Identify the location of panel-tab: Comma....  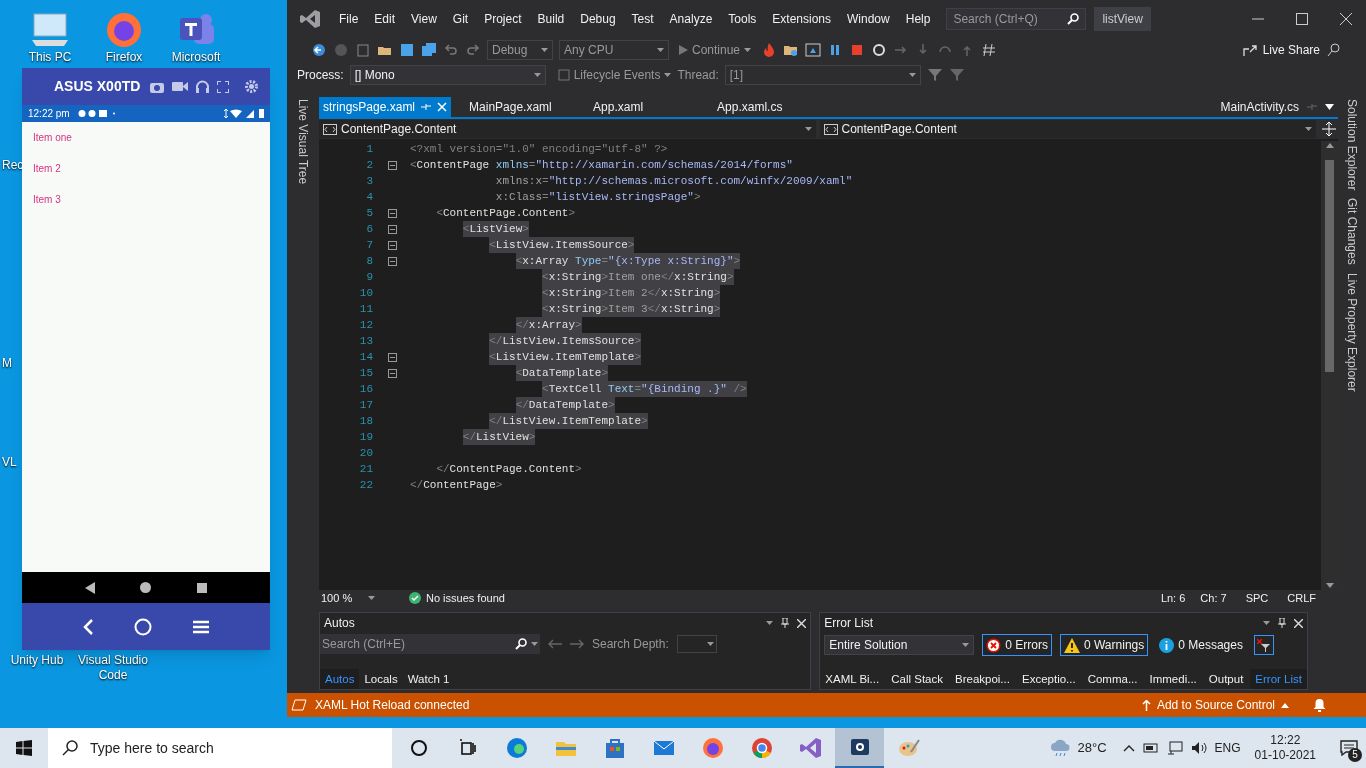
(1112, 679).